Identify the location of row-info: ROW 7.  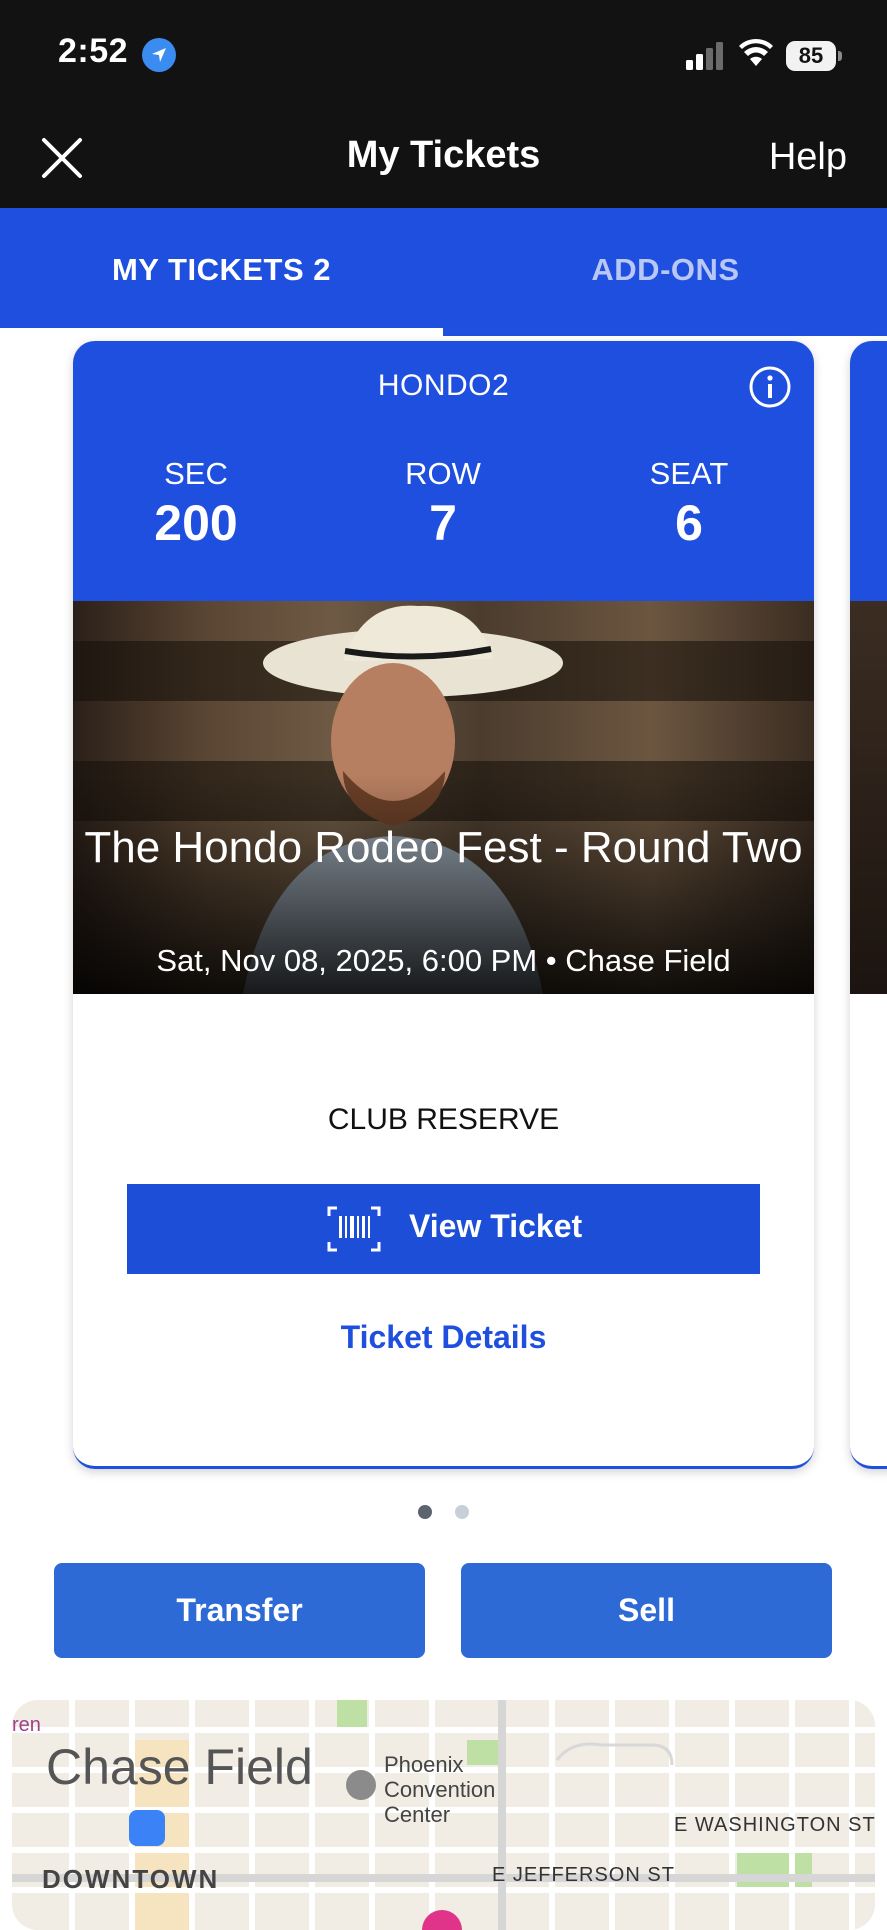
(443, 504).